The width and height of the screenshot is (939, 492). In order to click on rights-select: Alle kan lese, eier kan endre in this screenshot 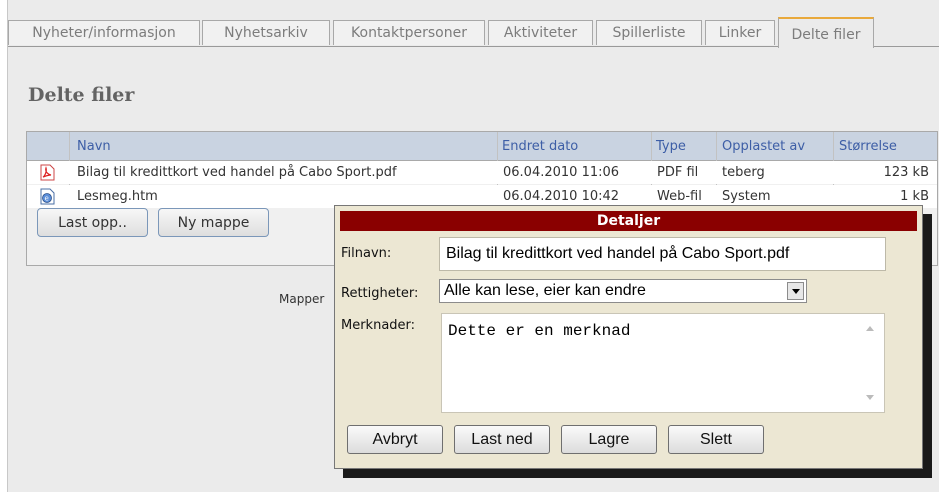, I will do `click(623, 291)`.